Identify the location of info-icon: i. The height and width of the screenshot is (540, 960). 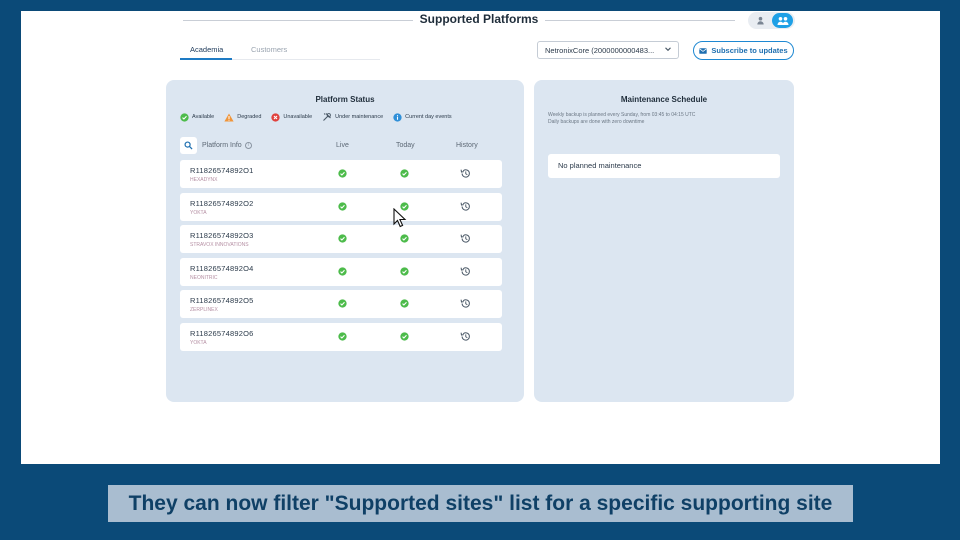
(248, 145).